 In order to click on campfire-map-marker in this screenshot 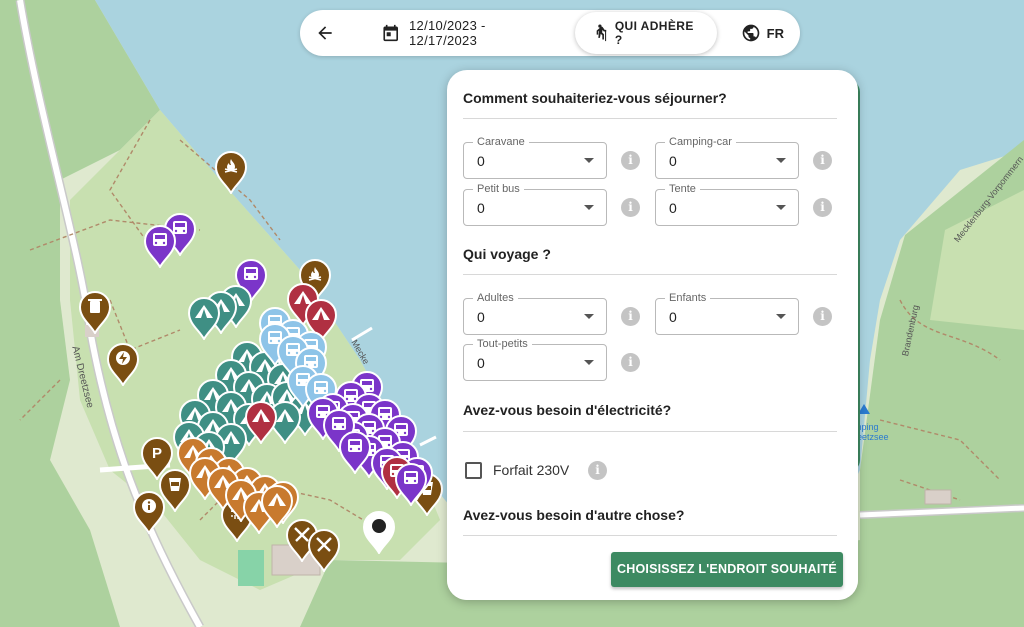, I will do `click(231, 172)`.